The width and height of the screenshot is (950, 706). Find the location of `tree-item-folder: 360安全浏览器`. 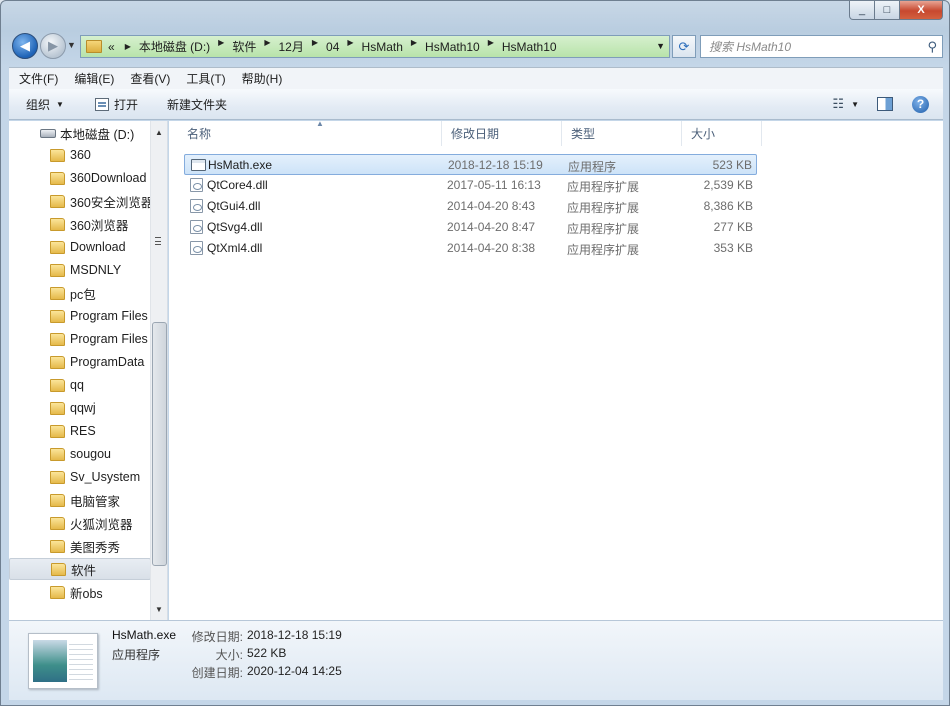

tree-item-folder: 360安全浏览器 is located at coordinates (80, 201).